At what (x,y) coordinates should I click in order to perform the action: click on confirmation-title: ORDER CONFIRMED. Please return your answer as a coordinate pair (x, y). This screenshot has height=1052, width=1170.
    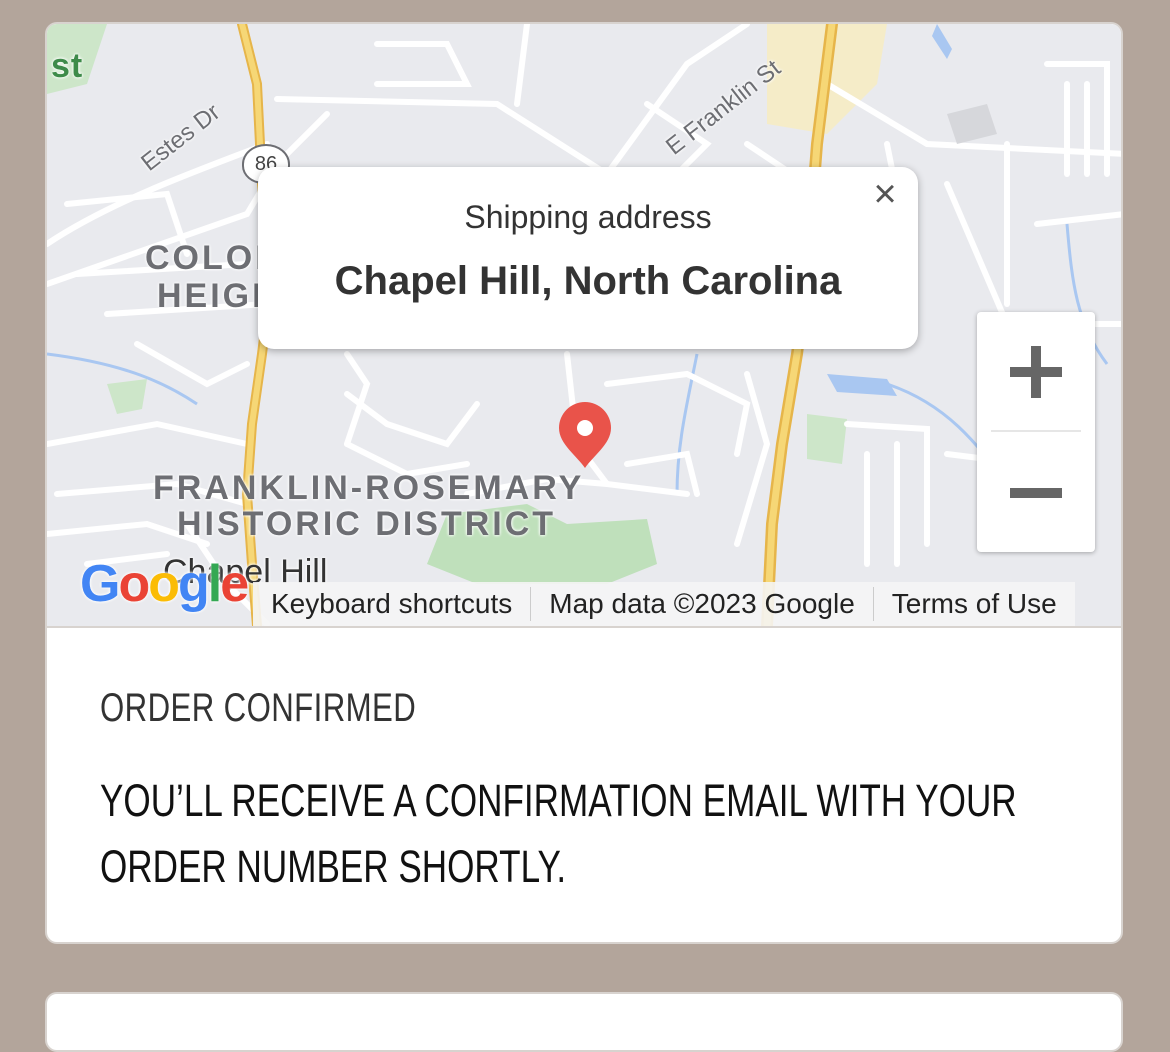
    Looking at the image, I should click on (258, 708).